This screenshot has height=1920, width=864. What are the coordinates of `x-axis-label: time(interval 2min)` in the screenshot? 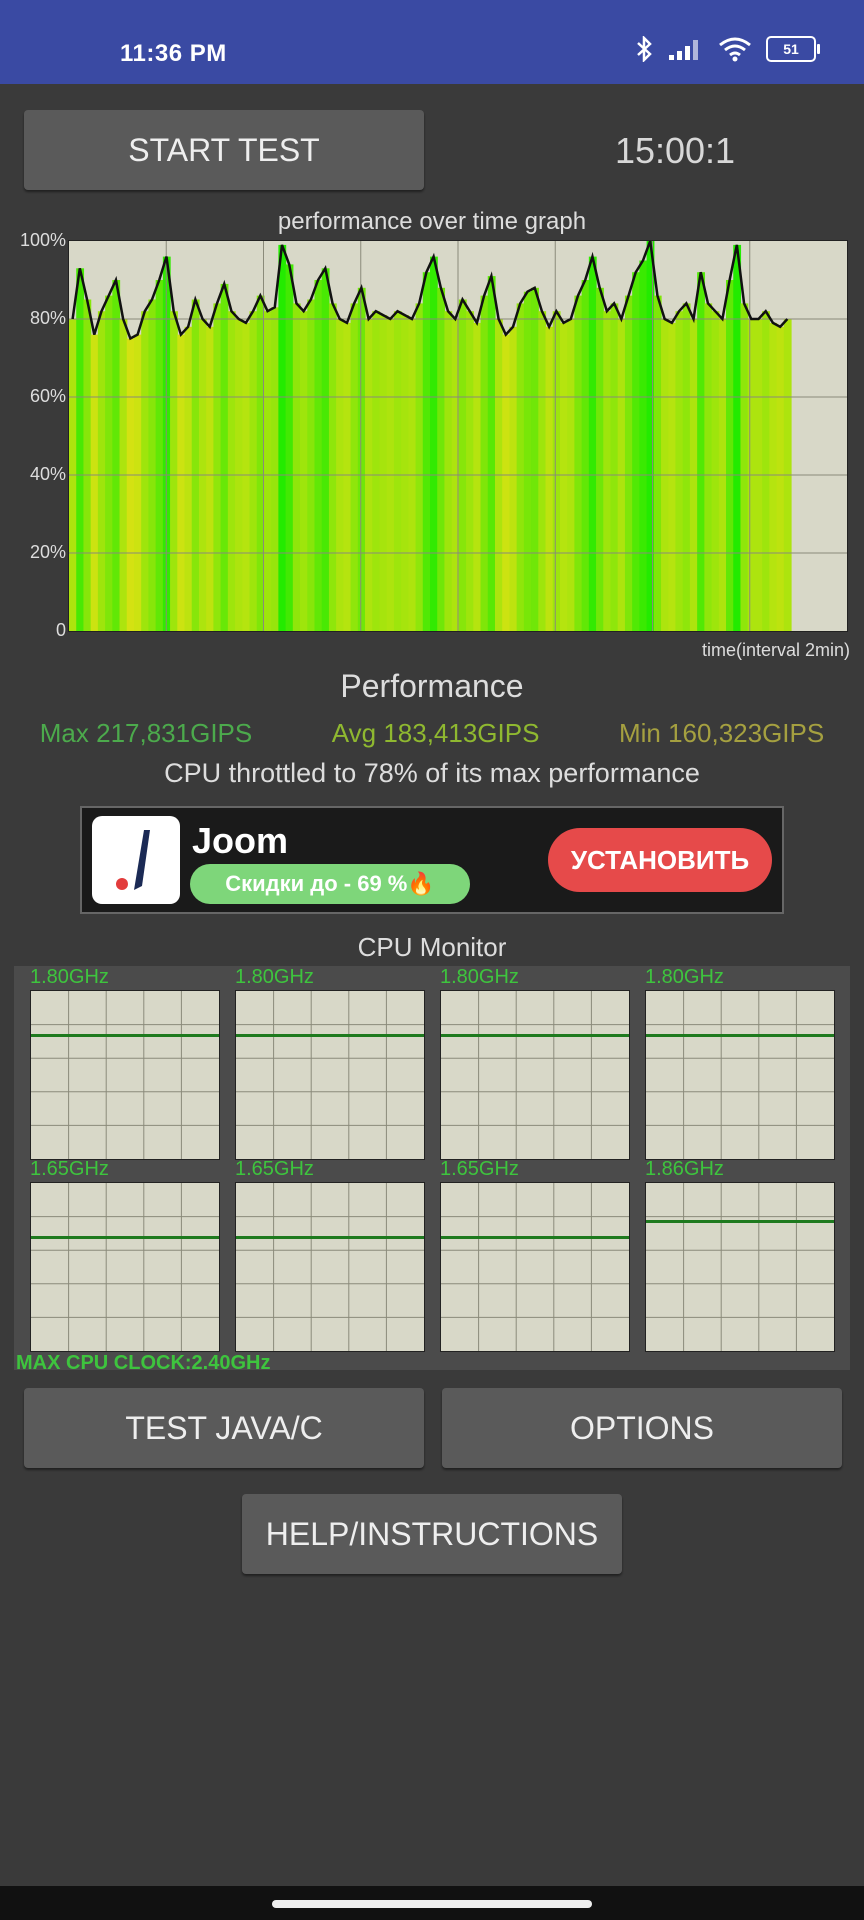 It's located at (775, 650).